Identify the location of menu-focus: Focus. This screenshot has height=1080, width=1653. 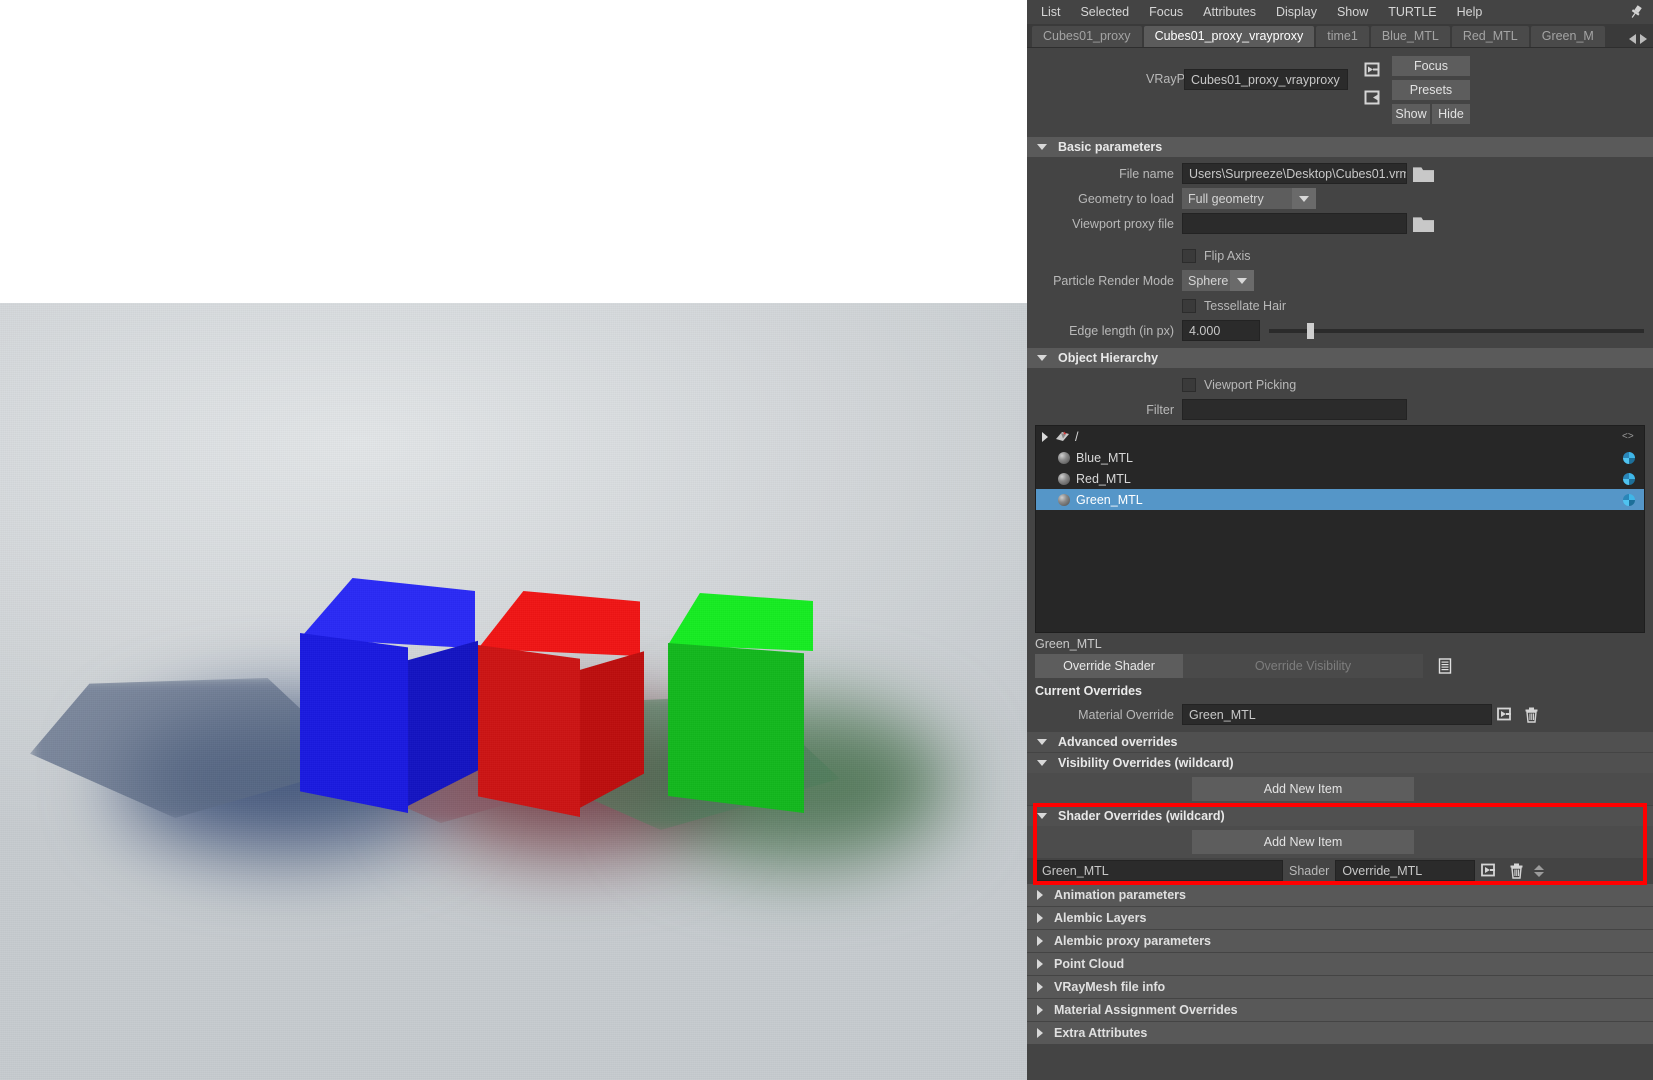
(1166, 12).